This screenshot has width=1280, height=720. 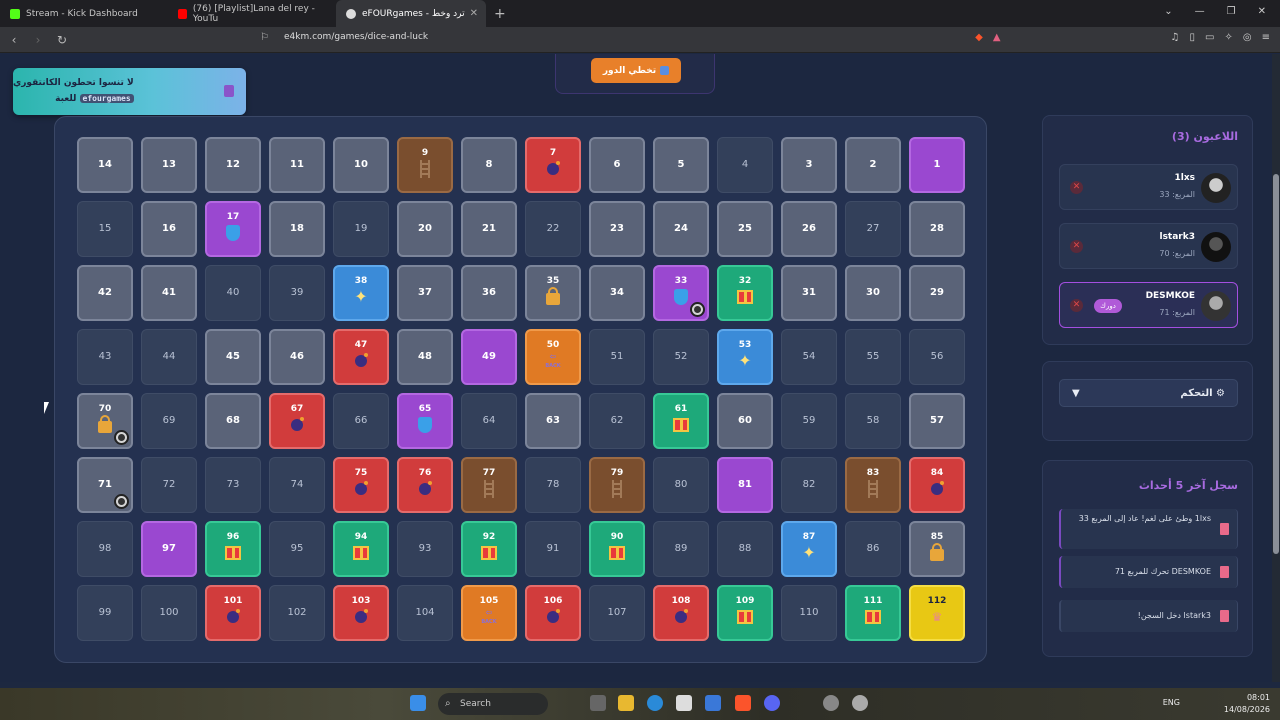 What do you see at coordinates (489, 293) in the screenshot?
I see `board-cell-36: 36` at bounding box center [489, 293].